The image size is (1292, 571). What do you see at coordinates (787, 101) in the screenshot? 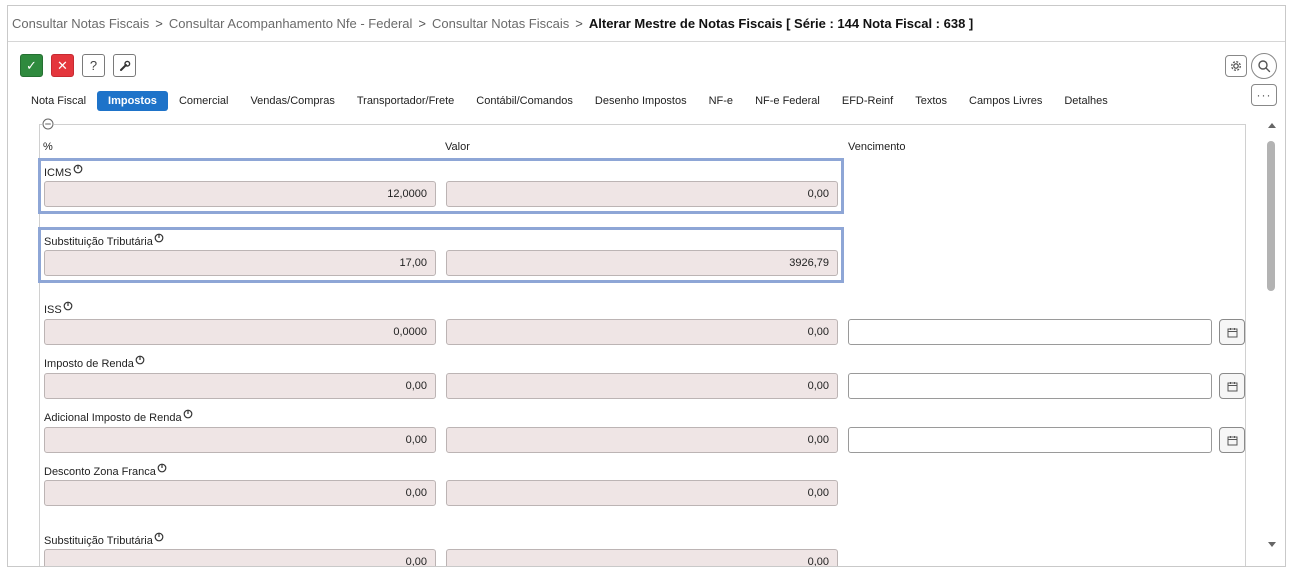
I see `tab-nfe-federal: NF-e Federal` at bounding box center [787, 101].